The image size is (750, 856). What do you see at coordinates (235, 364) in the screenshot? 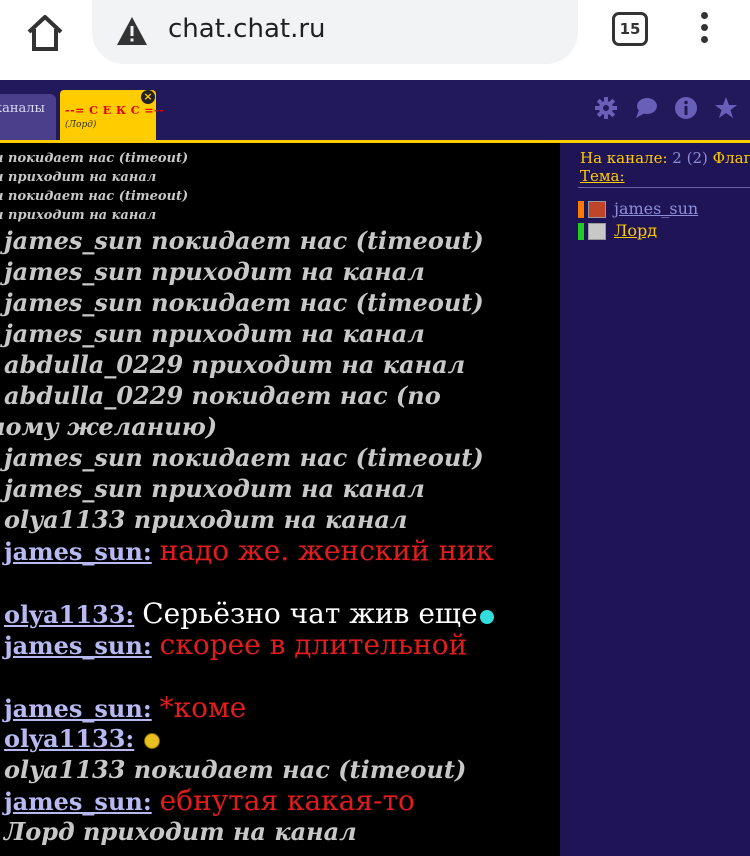
I see `system-message: abdulla_0229 приходит на канал` at bounding box center [235, 364].